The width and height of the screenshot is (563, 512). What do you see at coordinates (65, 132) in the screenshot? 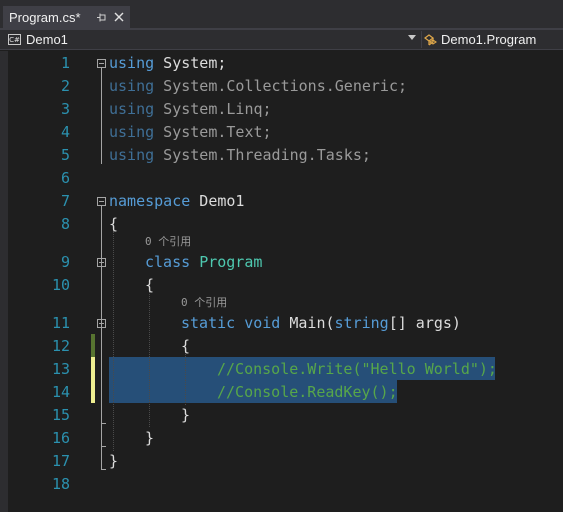
I see `line-number: 4` at bounding box center [65, 132].